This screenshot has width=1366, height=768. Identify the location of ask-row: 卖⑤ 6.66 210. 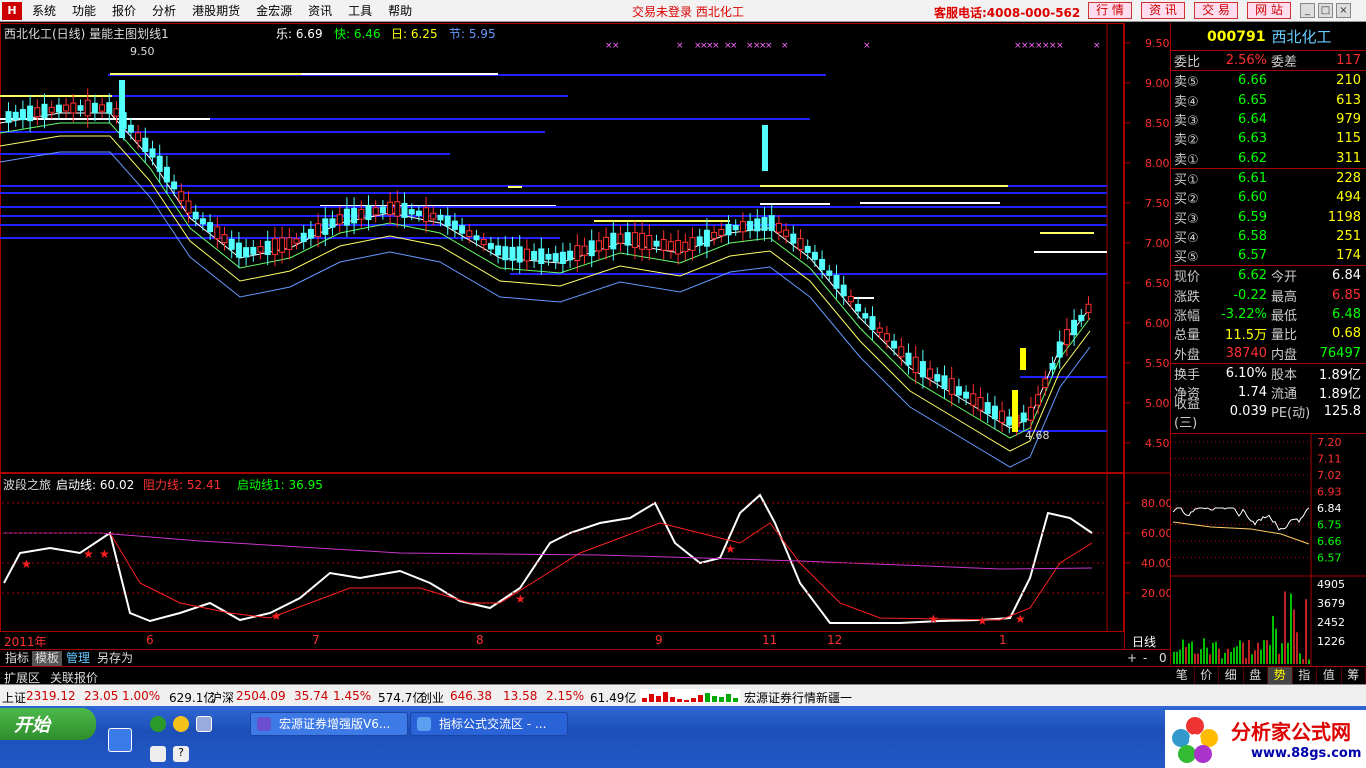
(1268, 80).